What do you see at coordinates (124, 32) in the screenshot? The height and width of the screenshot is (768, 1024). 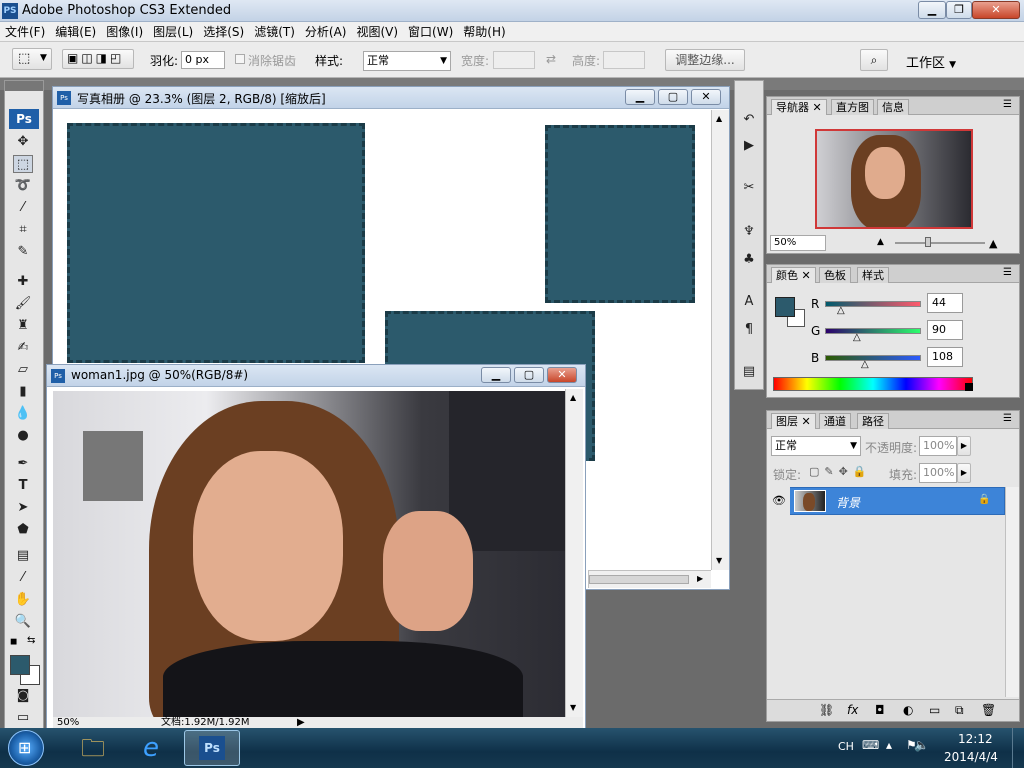 I see `menu-image: 图像(I)` at bounding box center [124, 32].